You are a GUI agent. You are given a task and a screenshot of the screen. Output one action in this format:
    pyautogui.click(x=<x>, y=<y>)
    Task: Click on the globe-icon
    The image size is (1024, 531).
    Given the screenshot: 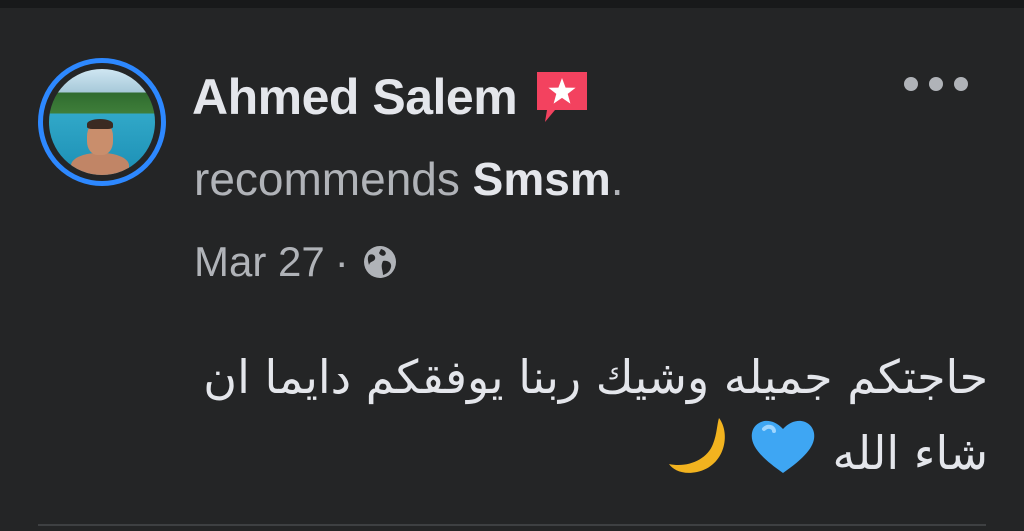 What is the action you would take?
    pyautogui.click(x=380, y=262)
    